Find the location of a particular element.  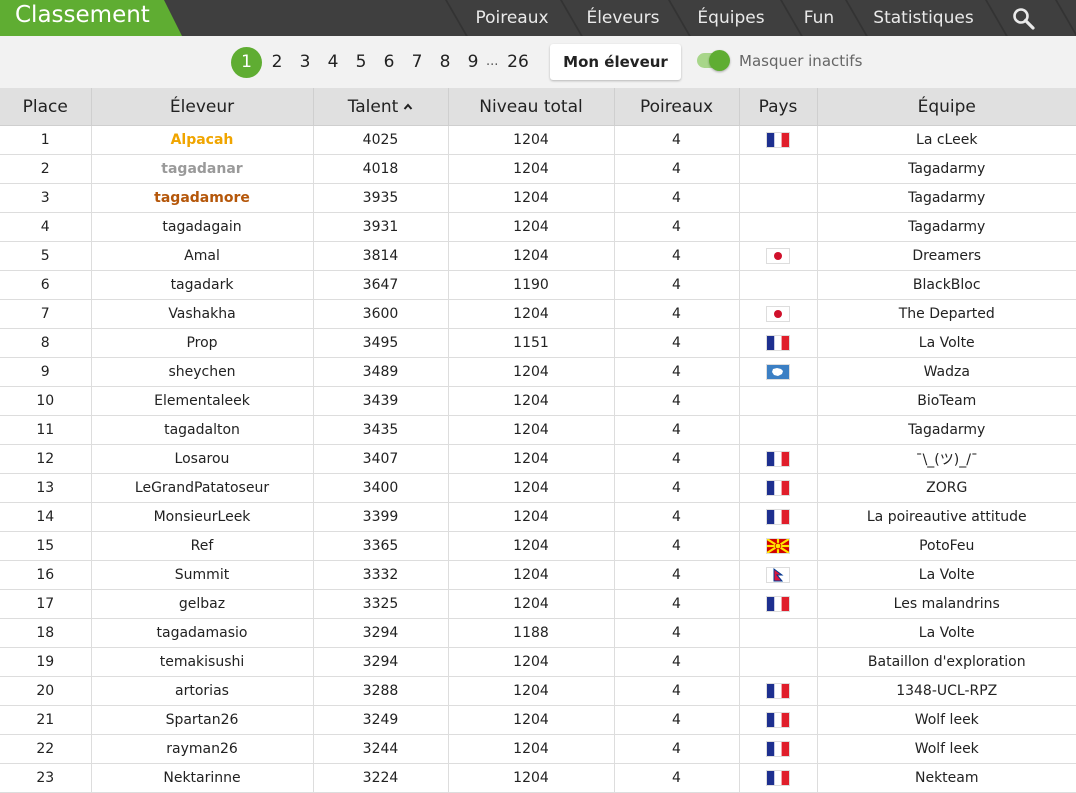

cell-breeder-link: MonsieurLeek is located at coordinates (202, 517).